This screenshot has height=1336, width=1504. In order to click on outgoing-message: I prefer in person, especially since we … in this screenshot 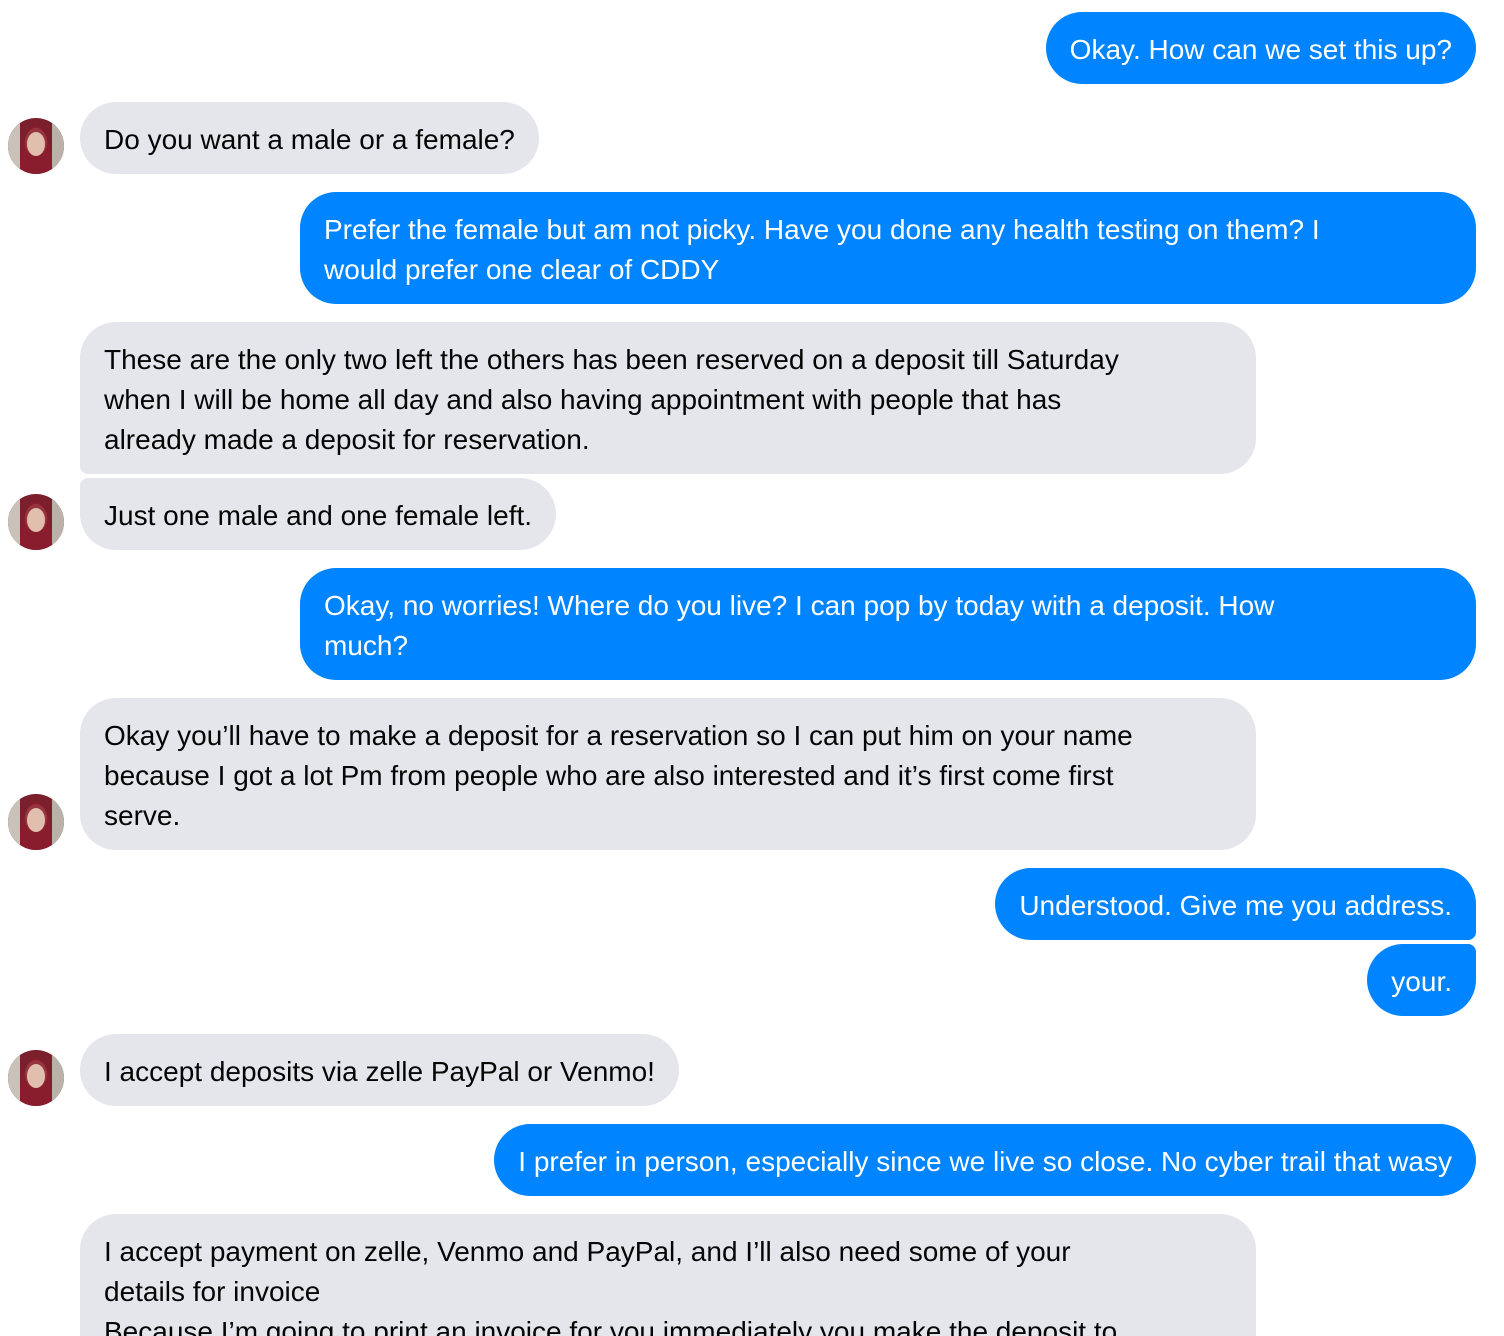, I will do `click(985, 1160)`.